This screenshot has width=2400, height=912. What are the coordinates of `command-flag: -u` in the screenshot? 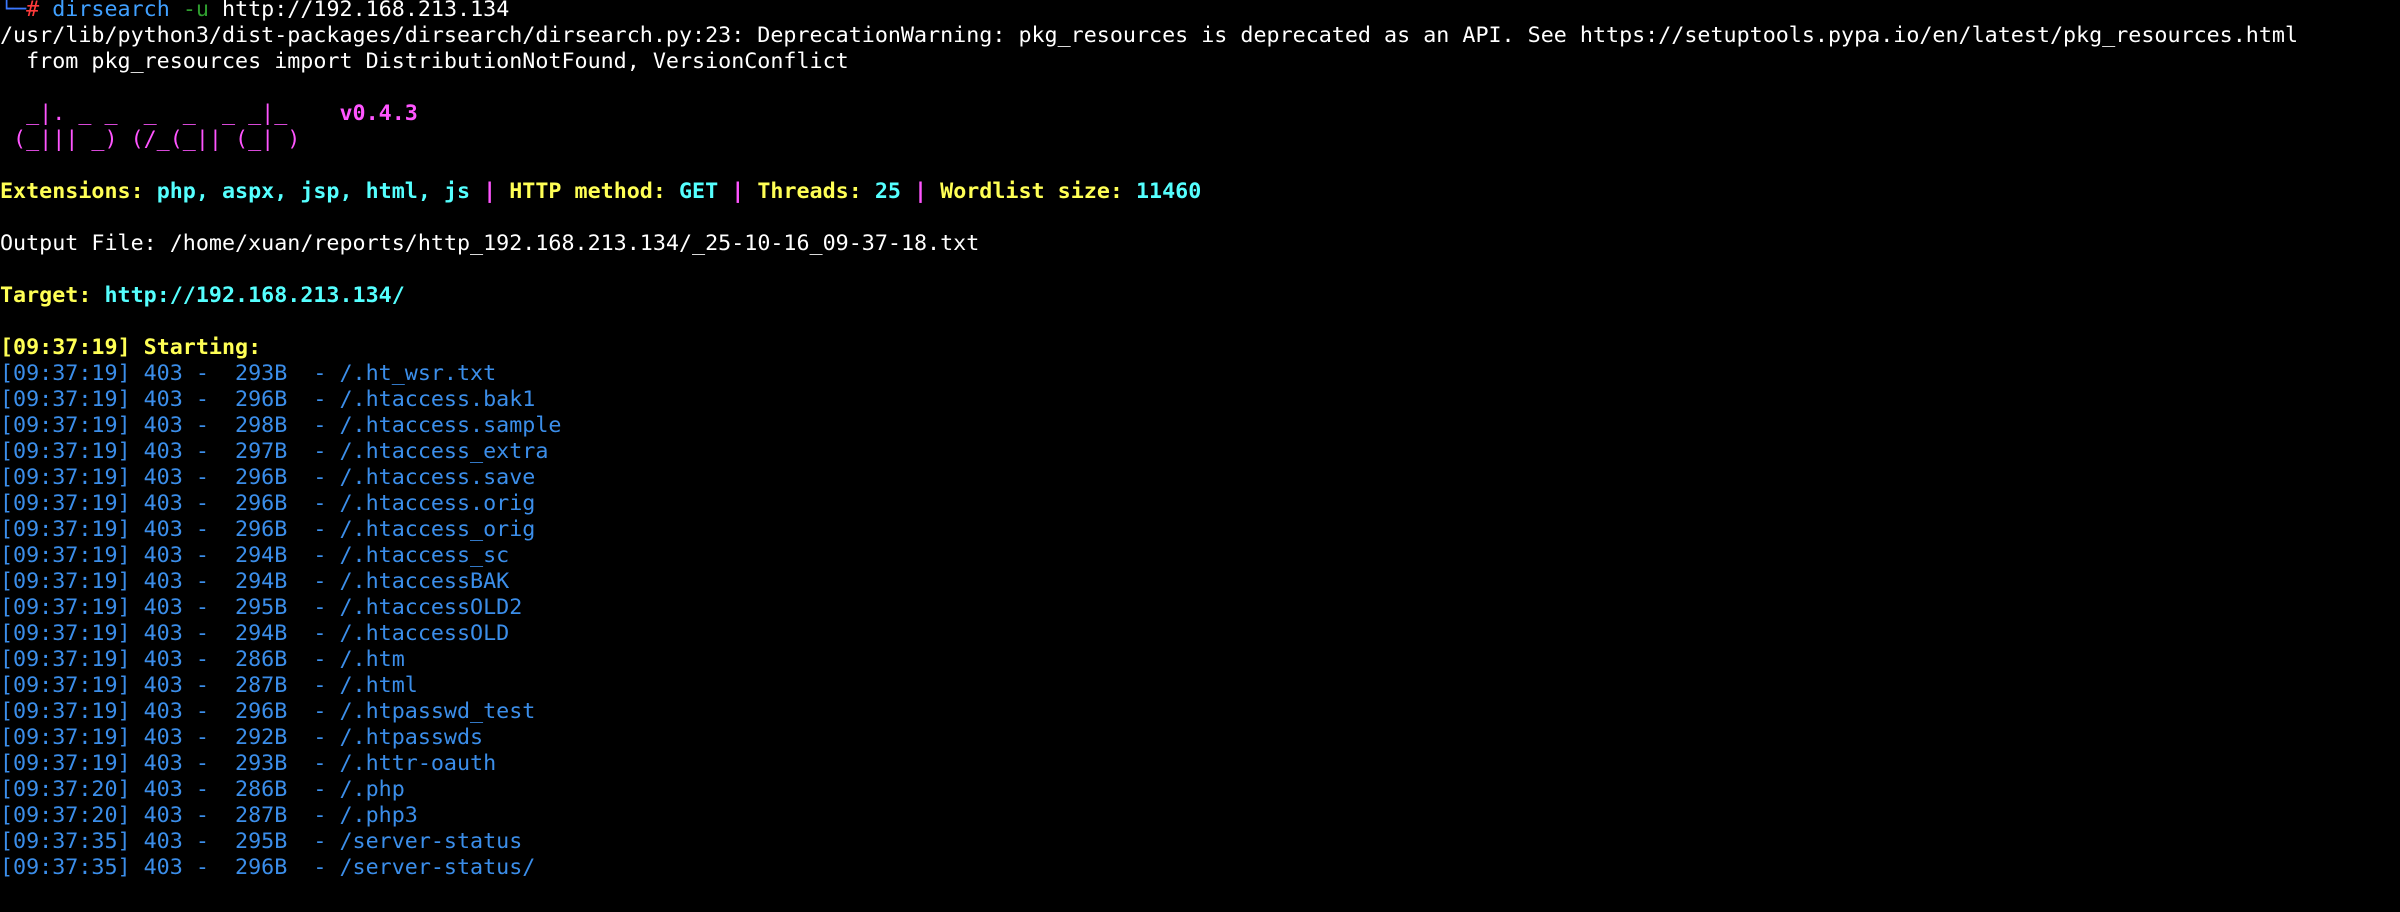 It's located at (195, 11).